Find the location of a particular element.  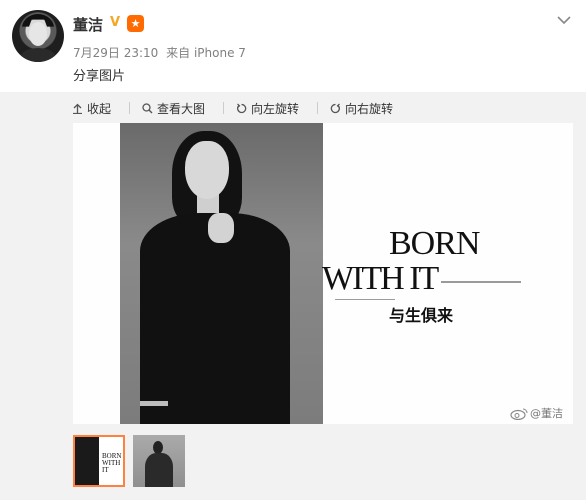

avatar is located at coordinates (38, 36).